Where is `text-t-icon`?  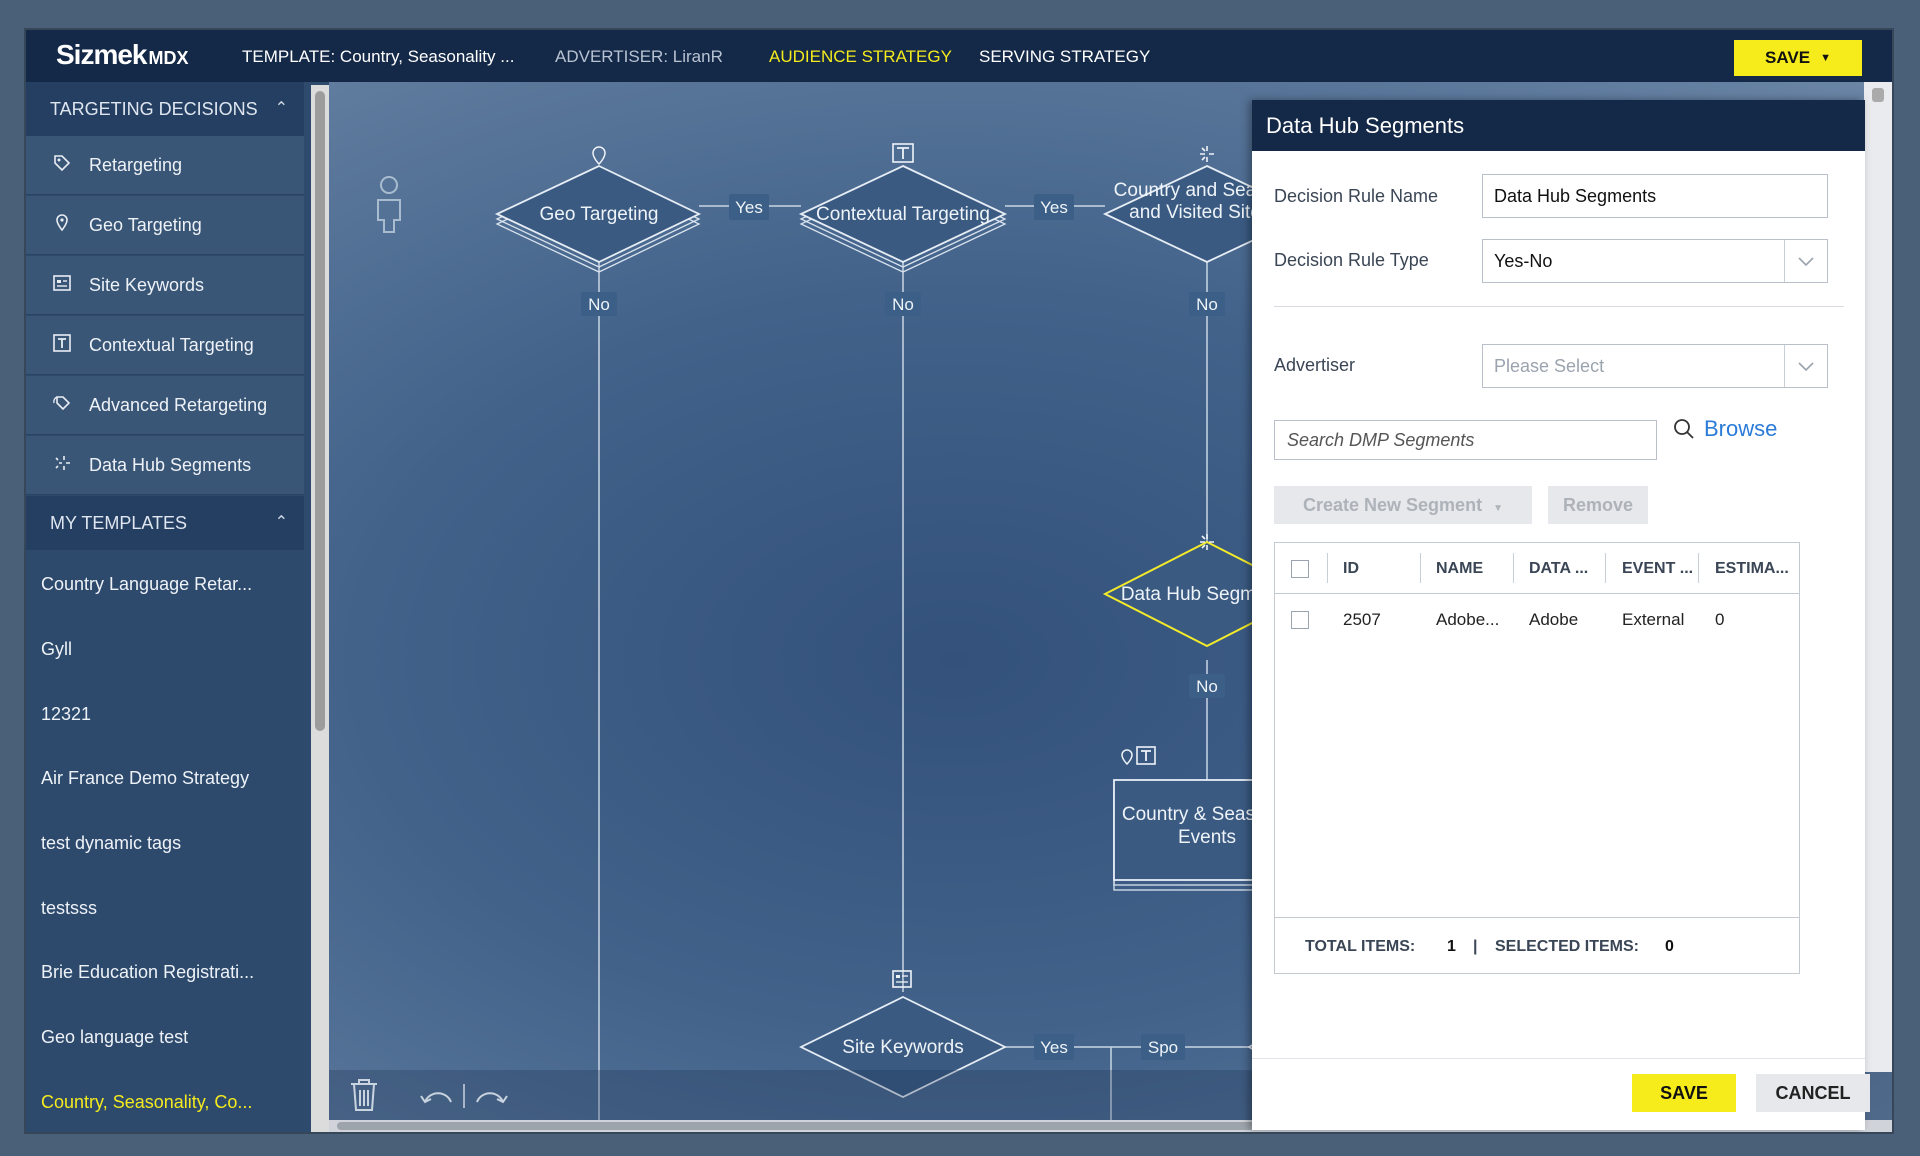 text-t-icon is located at coordinates (62, 343).